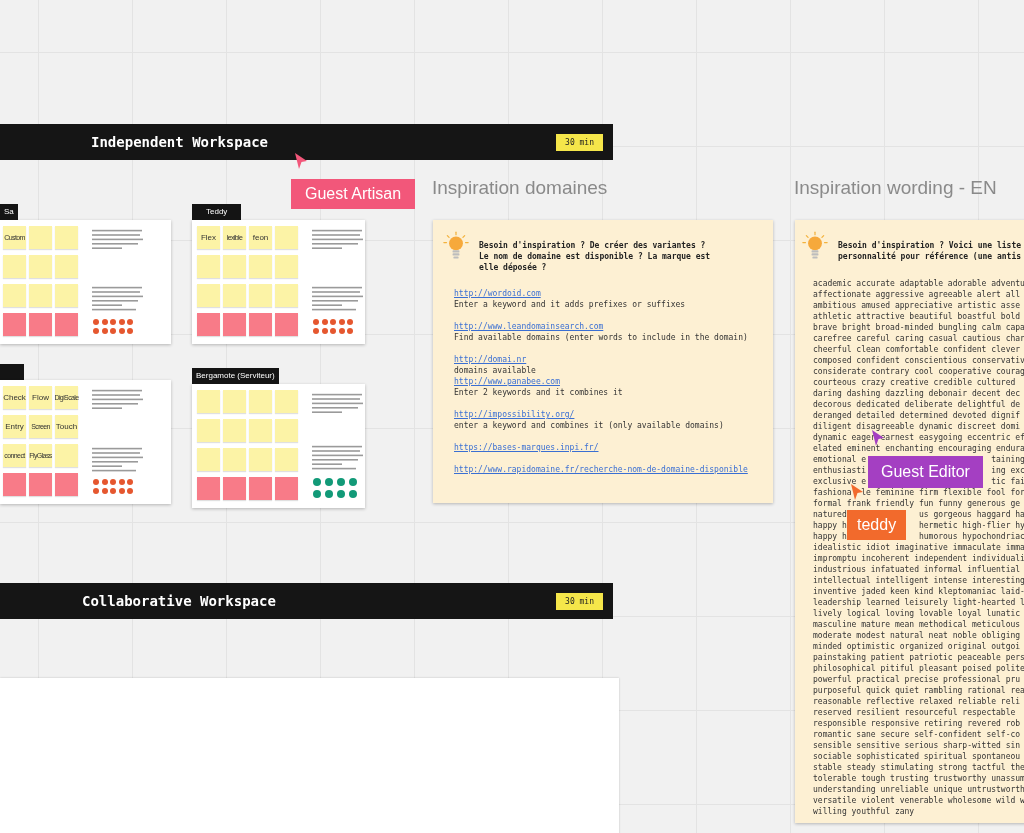  I want to click on text-line: tic fai, so click(1007, 481).